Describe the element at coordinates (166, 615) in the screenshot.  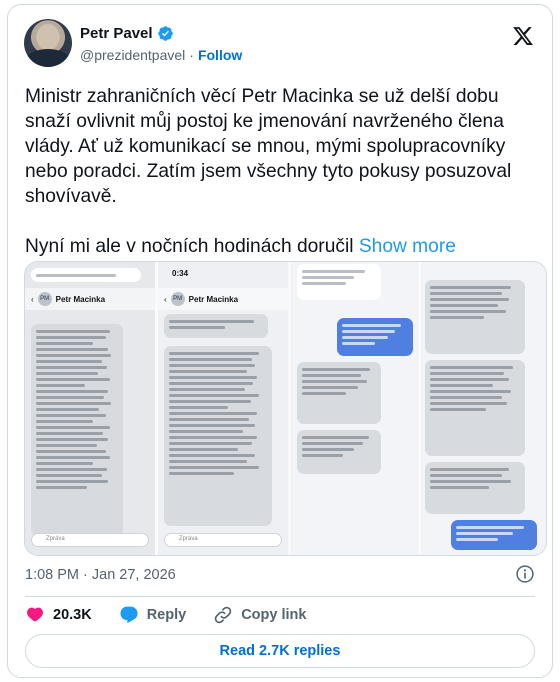
I see `reply-label: Reply` at that location.